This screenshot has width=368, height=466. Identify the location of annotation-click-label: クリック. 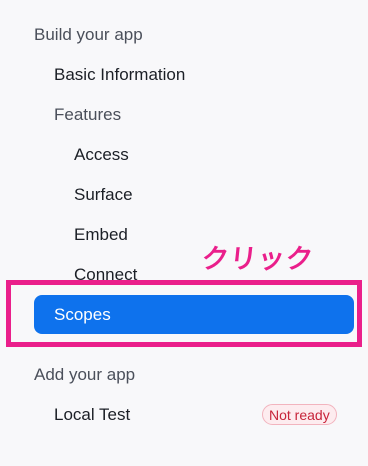
(258, 259).